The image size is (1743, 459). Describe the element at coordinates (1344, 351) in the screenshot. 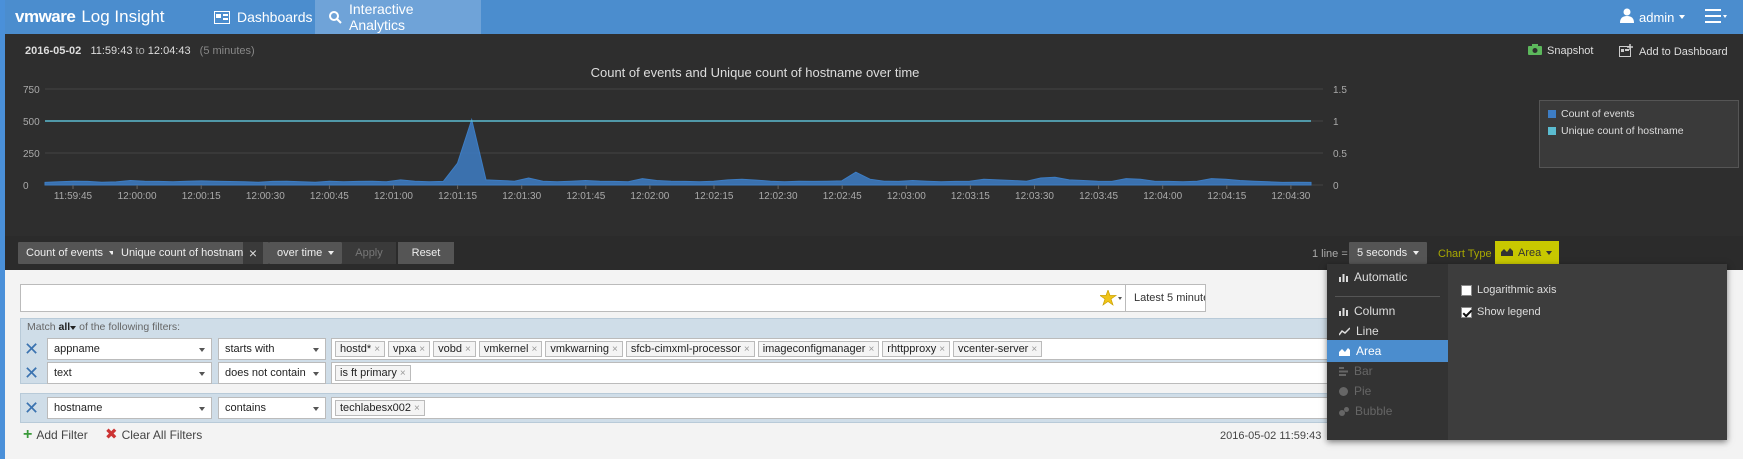

I see `area-chart-icon` at that location.